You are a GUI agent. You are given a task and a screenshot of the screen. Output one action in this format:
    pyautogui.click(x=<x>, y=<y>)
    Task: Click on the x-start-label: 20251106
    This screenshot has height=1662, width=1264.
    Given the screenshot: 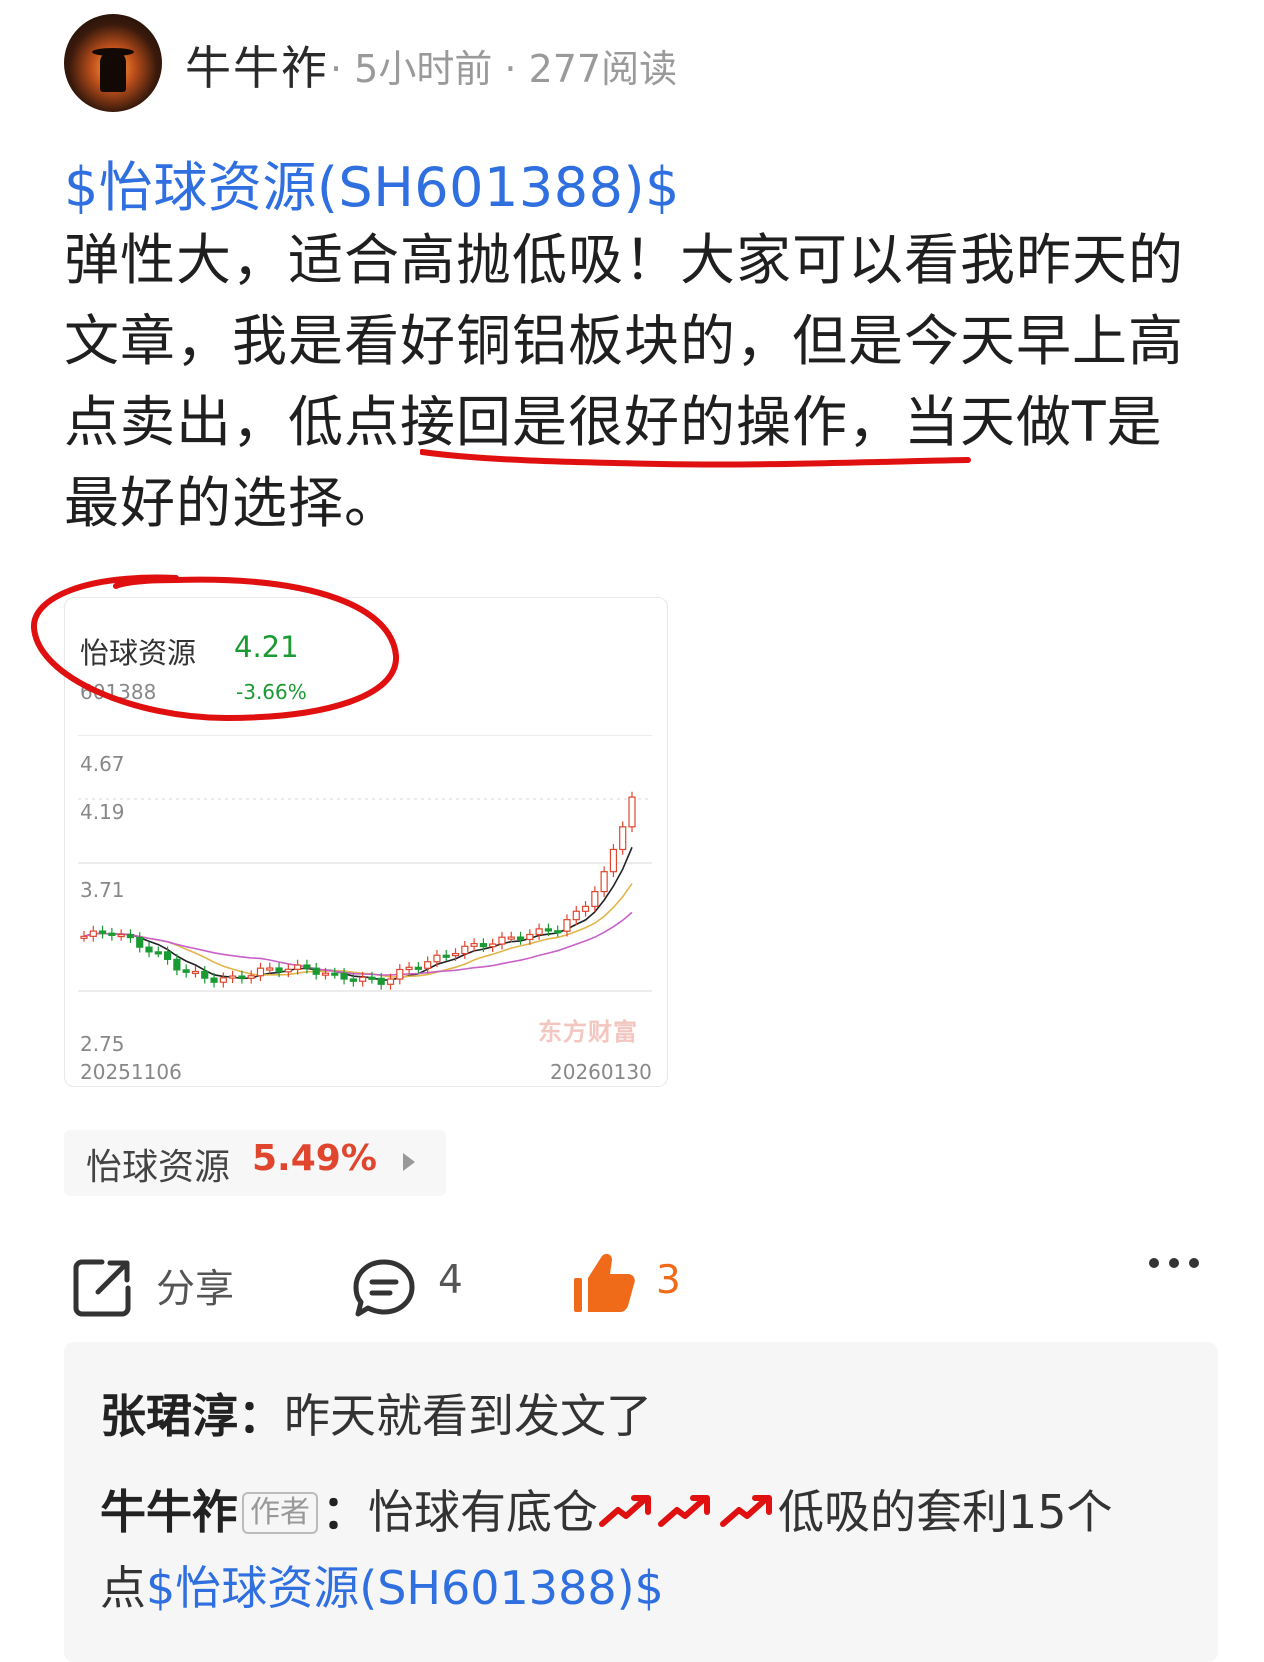 What is the action you would take?
    pyautogui.click(x=131, y=1072)
    